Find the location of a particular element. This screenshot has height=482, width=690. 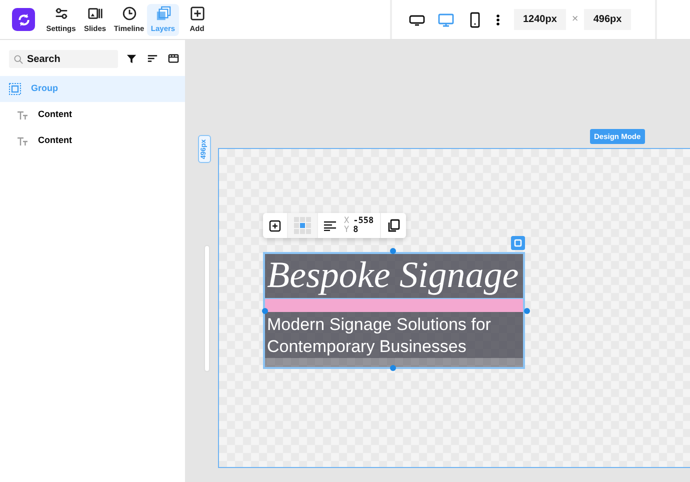

alignment-grid-icon is located at coordinates (302, 225).